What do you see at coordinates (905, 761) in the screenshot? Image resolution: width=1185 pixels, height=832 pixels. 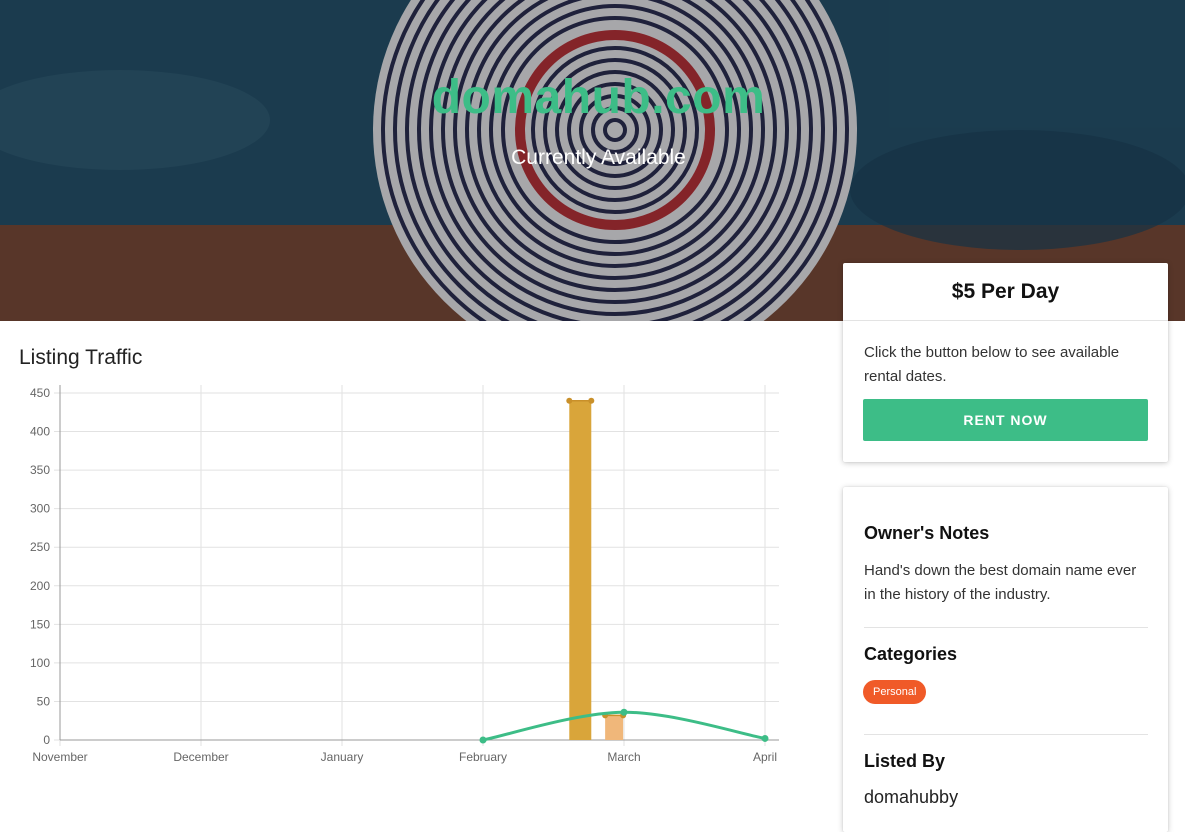 I see `listed-by-heading: Listed By` at bounding box center [905, 761].